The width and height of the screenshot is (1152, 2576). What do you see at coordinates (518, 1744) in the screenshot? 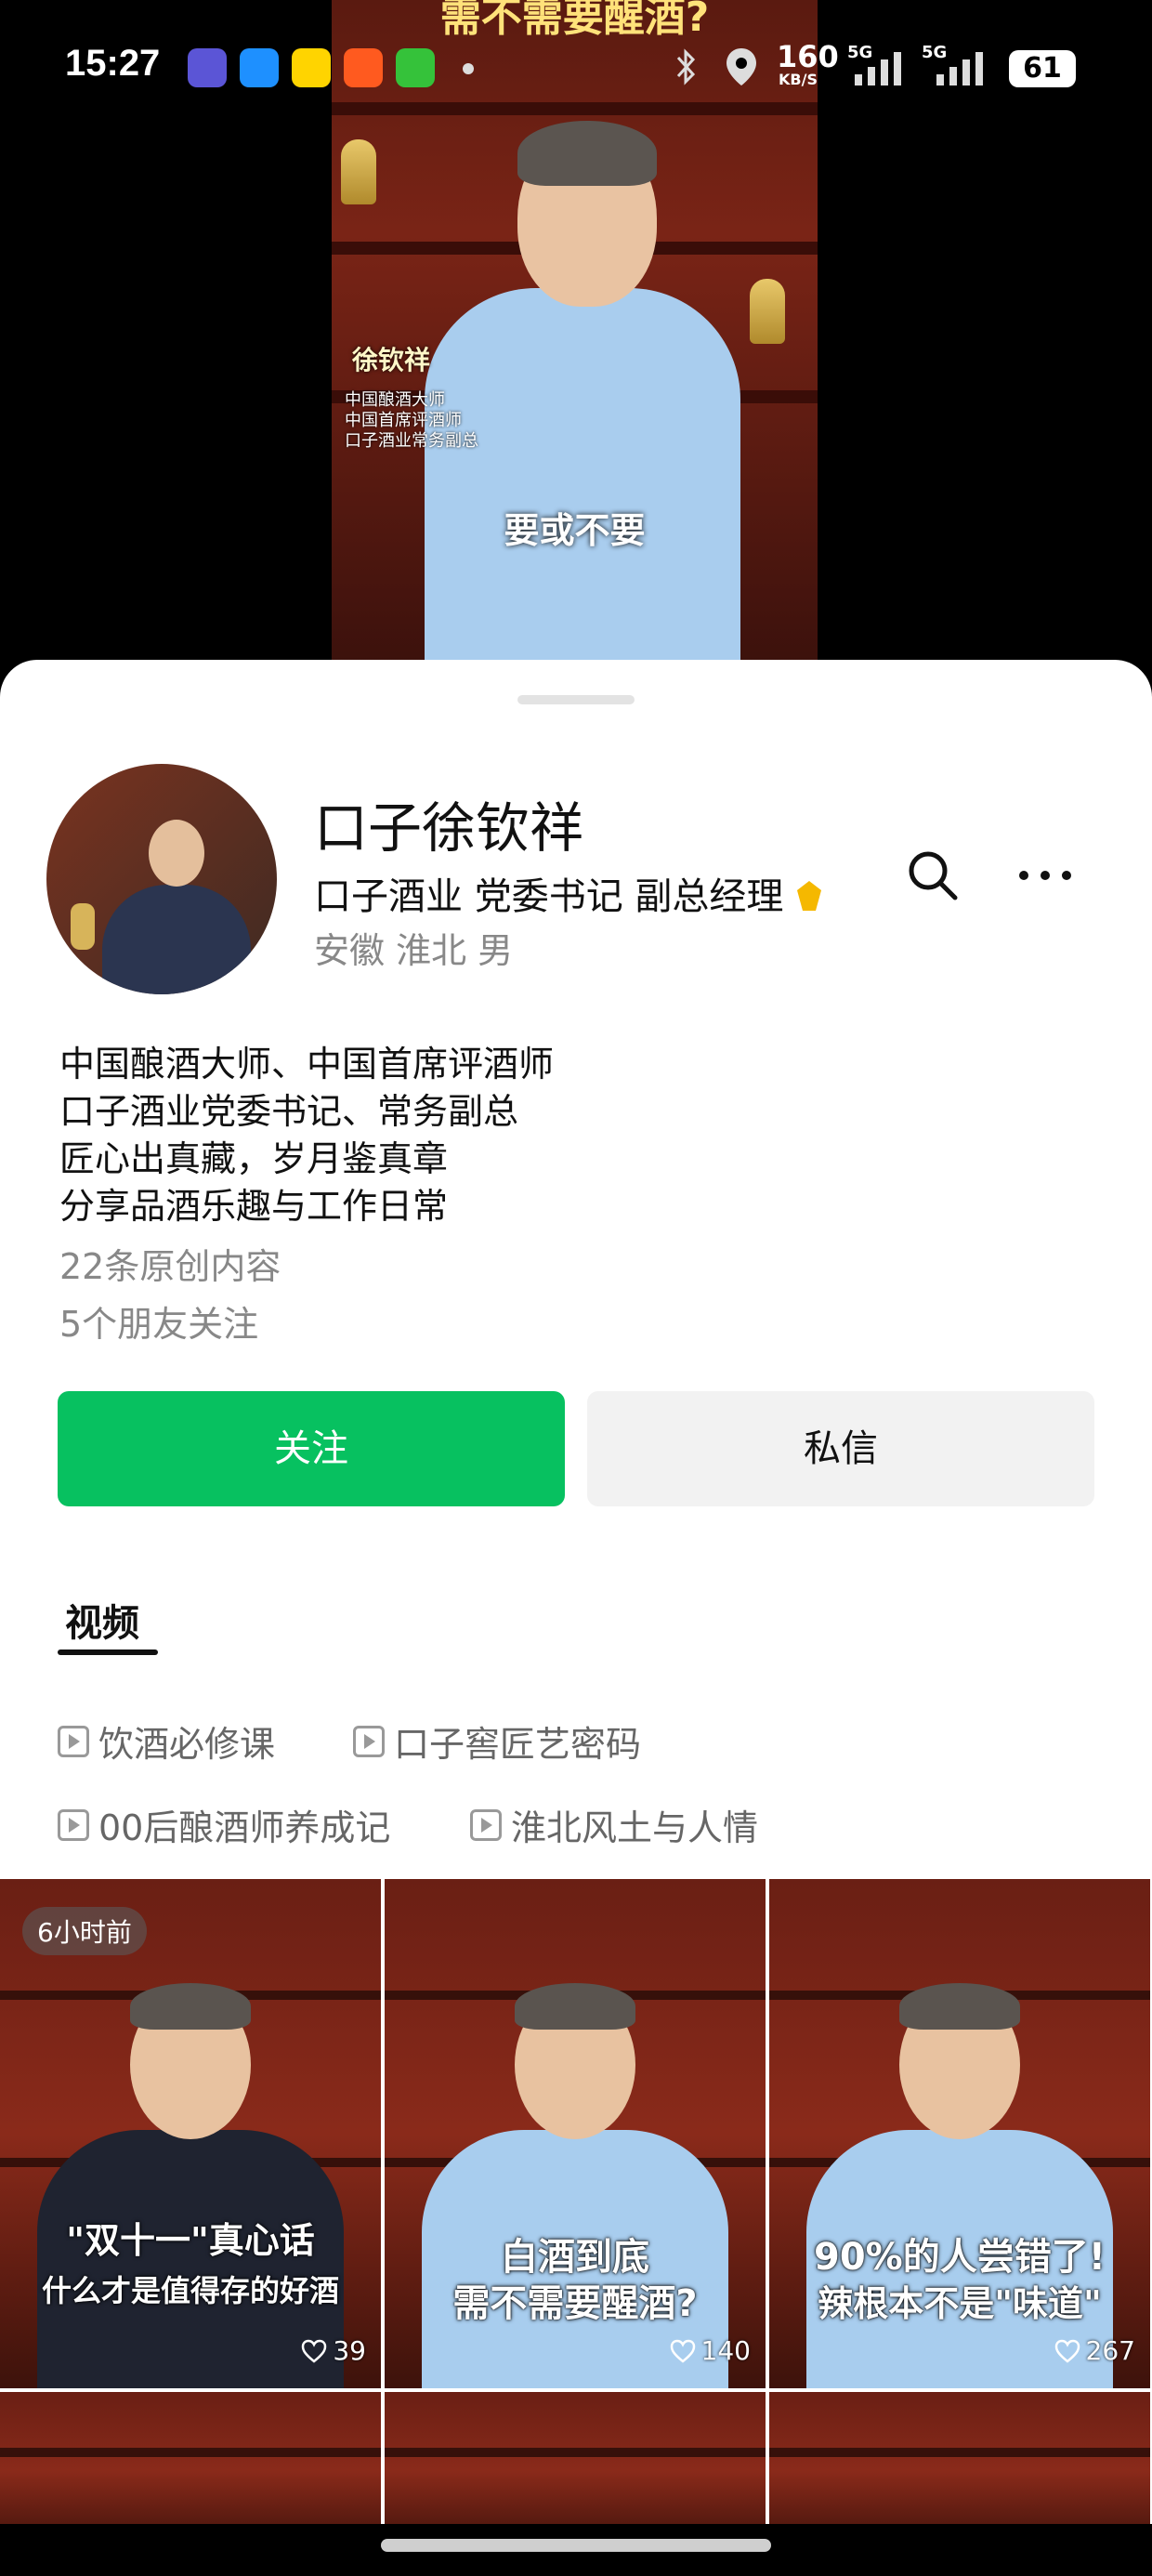
I see `collection-label: 口子窖匠艺密码` at bounding box center [518, 1744].